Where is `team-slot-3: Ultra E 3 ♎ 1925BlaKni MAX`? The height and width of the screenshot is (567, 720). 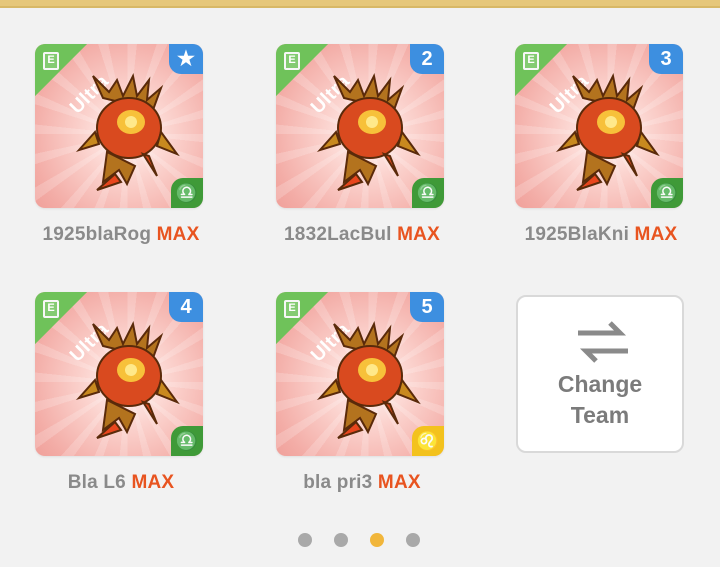 team-slot-3: Ultra E 3 ♎ 1925BlaKni MAX is located at coordinates (601, 145).